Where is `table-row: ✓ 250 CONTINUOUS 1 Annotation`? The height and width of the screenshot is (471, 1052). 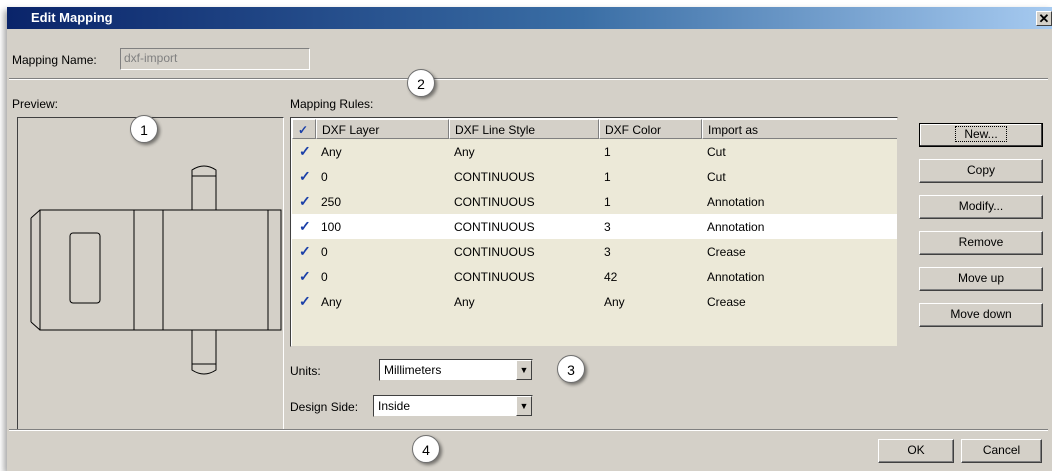
table-row: ✓ 250 CONTINUOUS 1 Annotation is located at coordinates (594, 201).